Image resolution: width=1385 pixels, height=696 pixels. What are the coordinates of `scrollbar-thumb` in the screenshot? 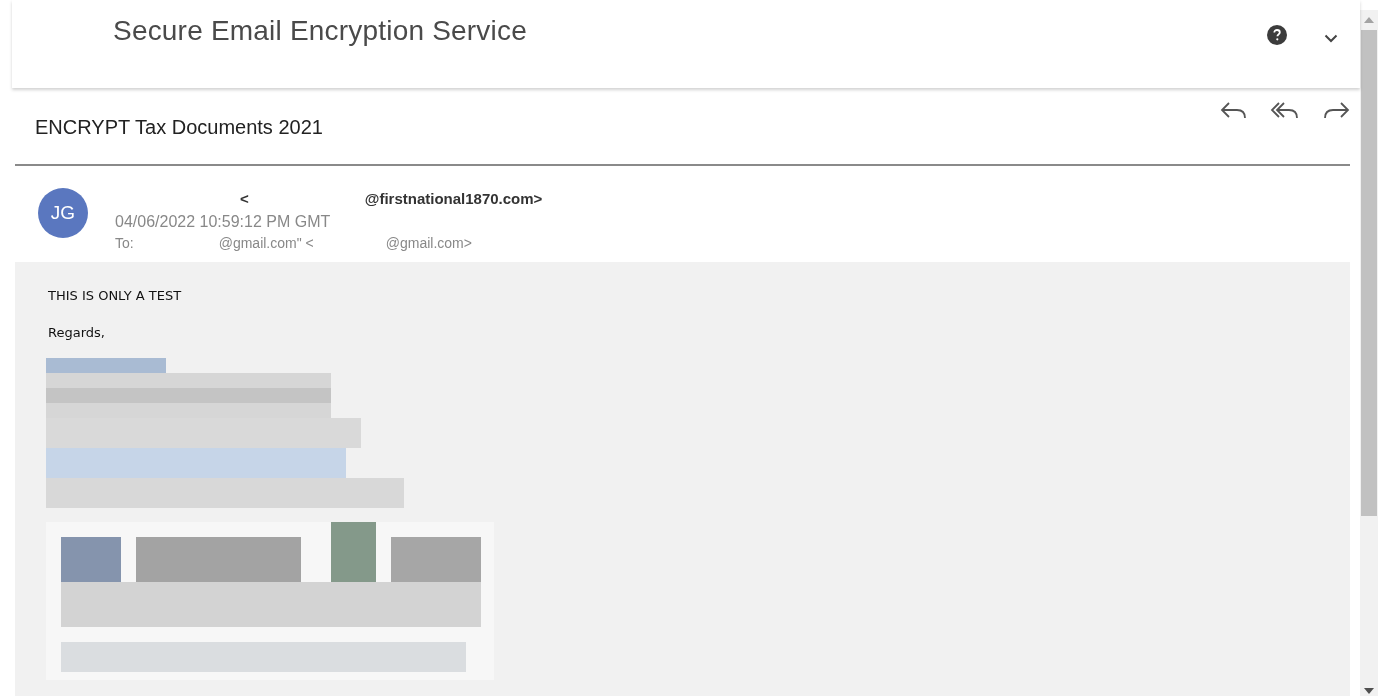 It's located at (1369, 273).